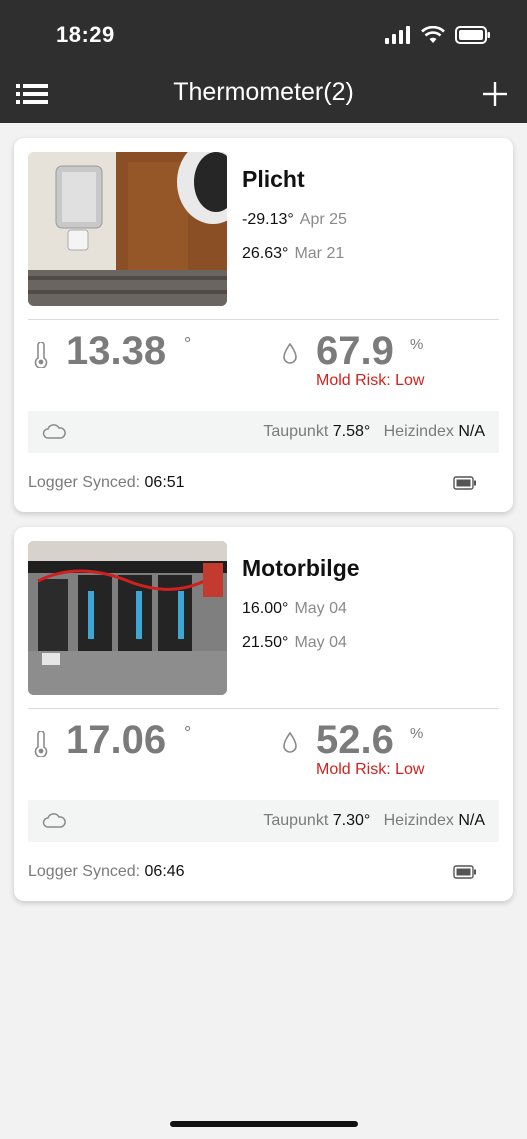  Describe the element at coordinates (263, 92) in the screenshot. I see `page-title: Thermometer(2)` at that location.